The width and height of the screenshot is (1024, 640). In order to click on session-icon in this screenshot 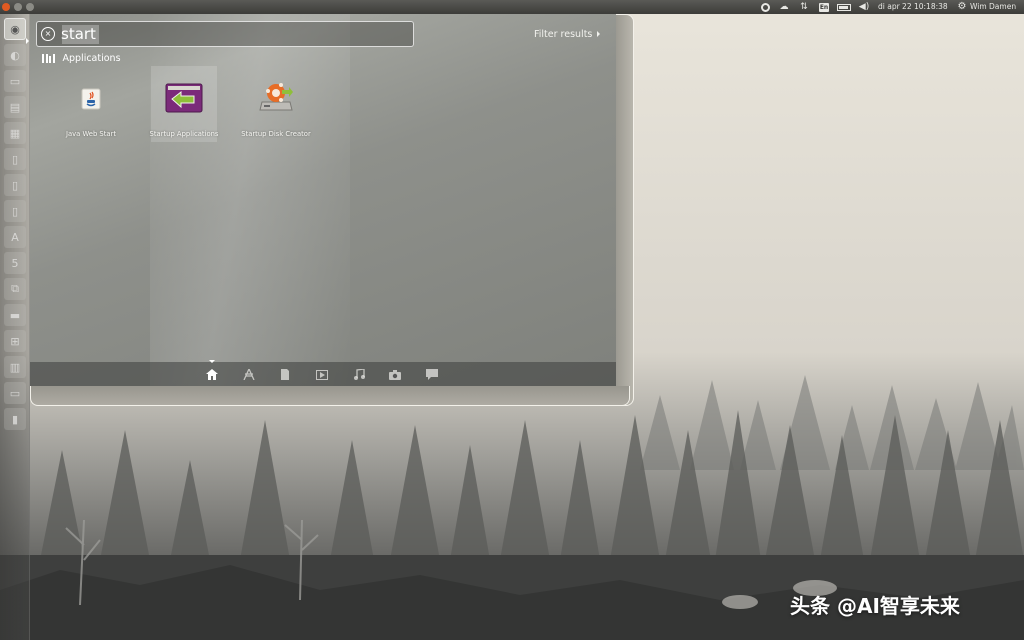, I will do `click(765, 7)`.